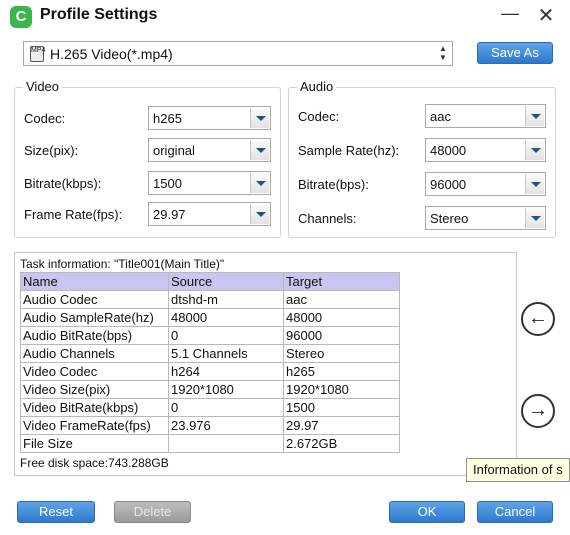 The image size is (570, 535). What do you see at coordinates (169, 214) in the screenshot?
I see `video-framerate-value: 29.97` at bounding box center [169, 214].